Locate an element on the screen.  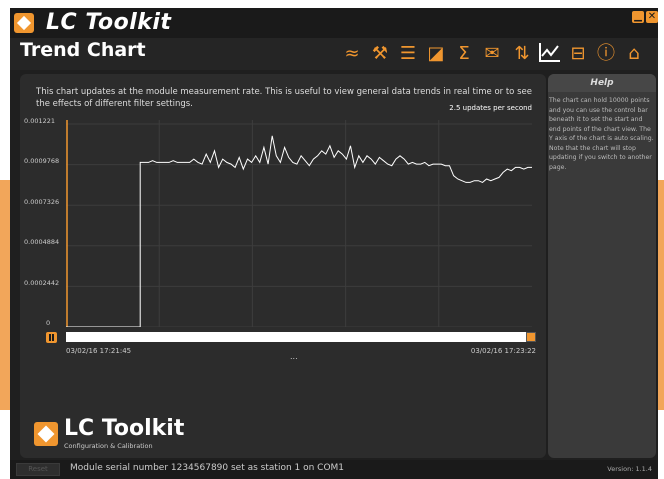
version-label: Version: 1.1.4 is located at coordinates (629, 469).